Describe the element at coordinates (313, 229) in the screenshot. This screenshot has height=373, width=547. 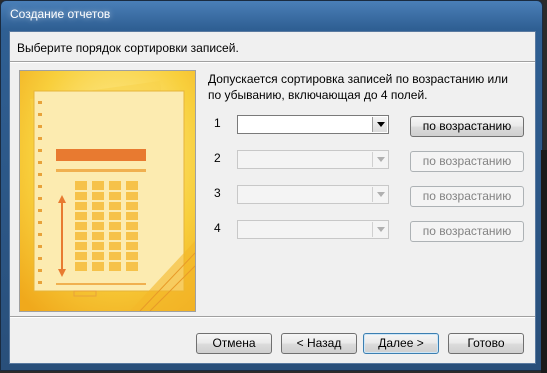
I see `sort-field-4-combo` at that location.